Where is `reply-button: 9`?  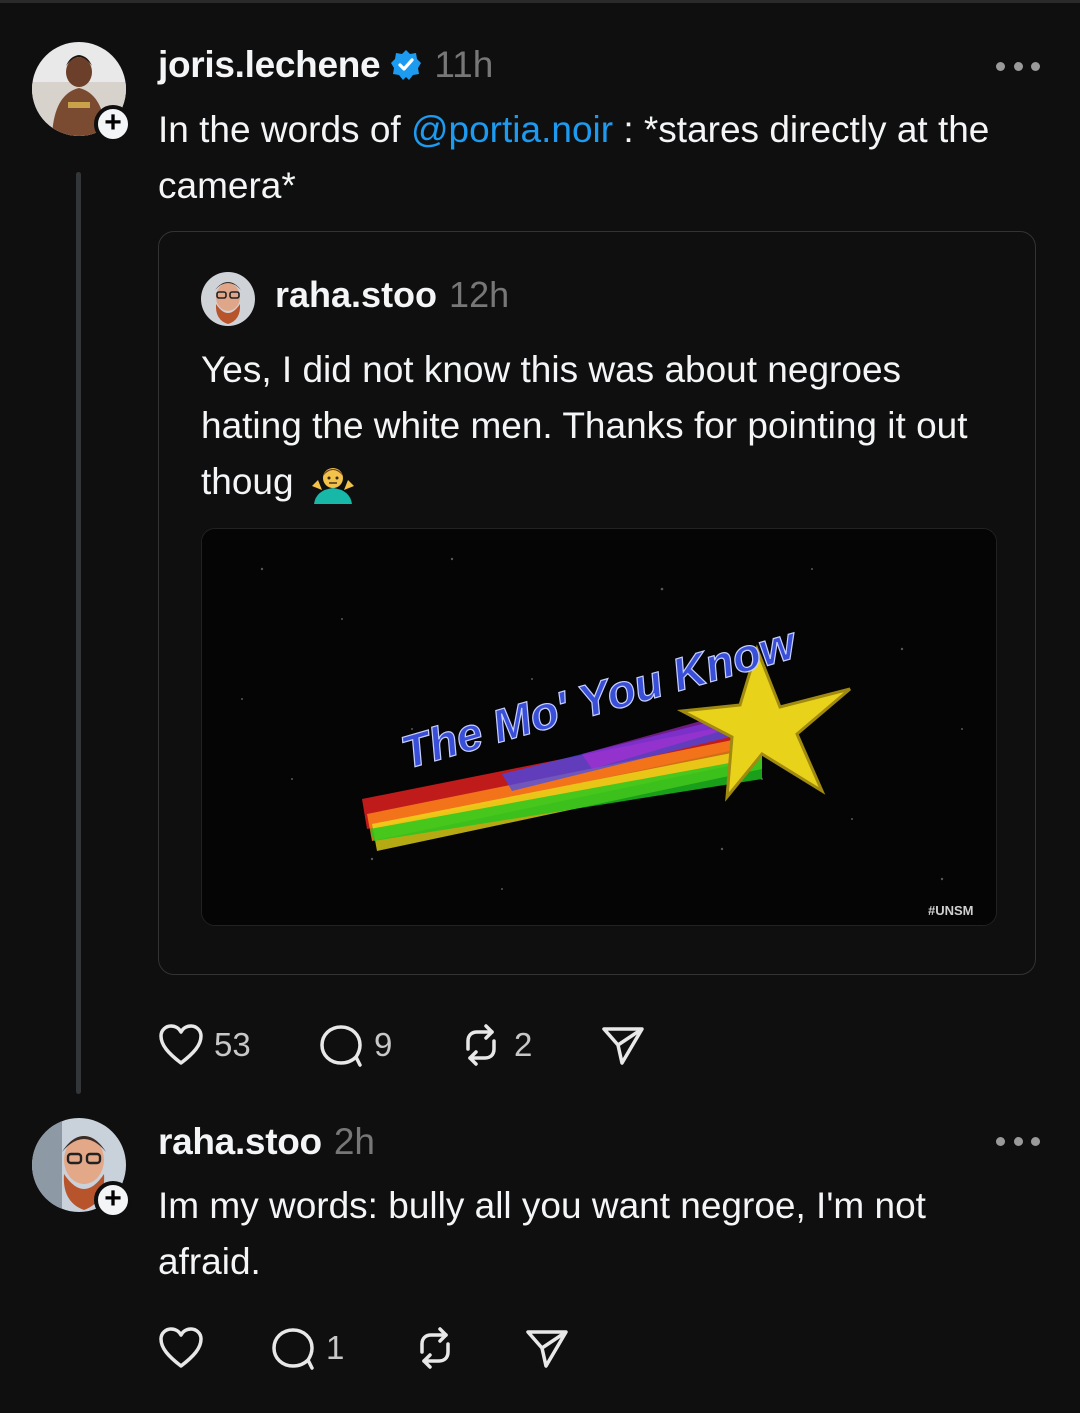 reply-button: 9 is located at coordinates (388, 1045).